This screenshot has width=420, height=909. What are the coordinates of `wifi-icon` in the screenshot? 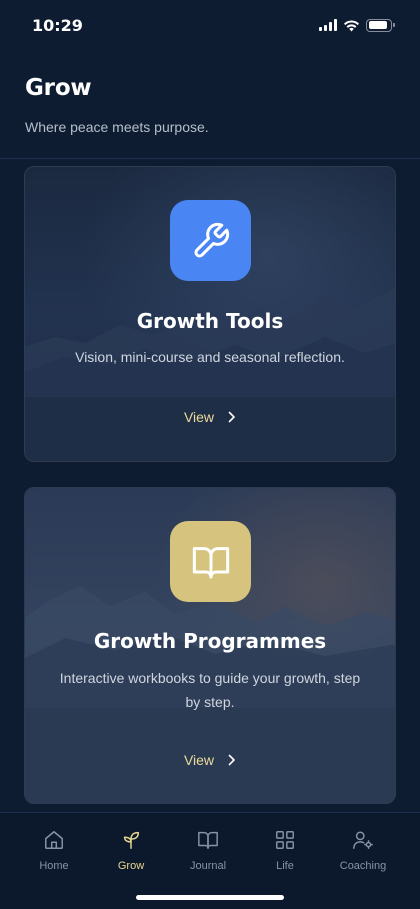 It's located at (351, 25).